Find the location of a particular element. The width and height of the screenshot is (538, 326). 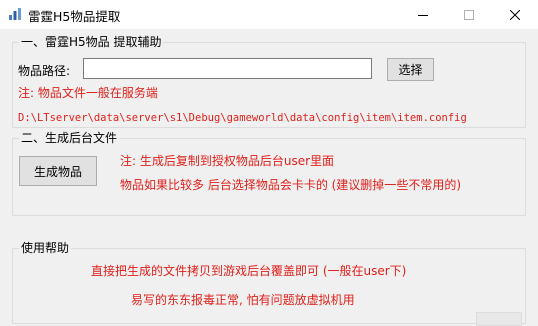

title-bar: 雷霆H5物品提取 is located at coordinates (269, 14).